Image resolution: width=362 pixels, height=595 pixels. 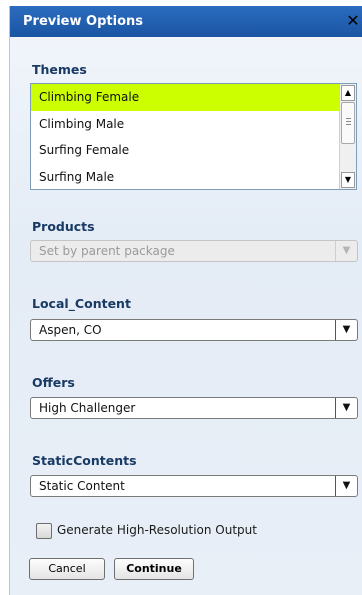 What do you see at coordinates (53, 382) in the screenshot?
I see `offers-label: Offers` at bounding box center [53, 382].